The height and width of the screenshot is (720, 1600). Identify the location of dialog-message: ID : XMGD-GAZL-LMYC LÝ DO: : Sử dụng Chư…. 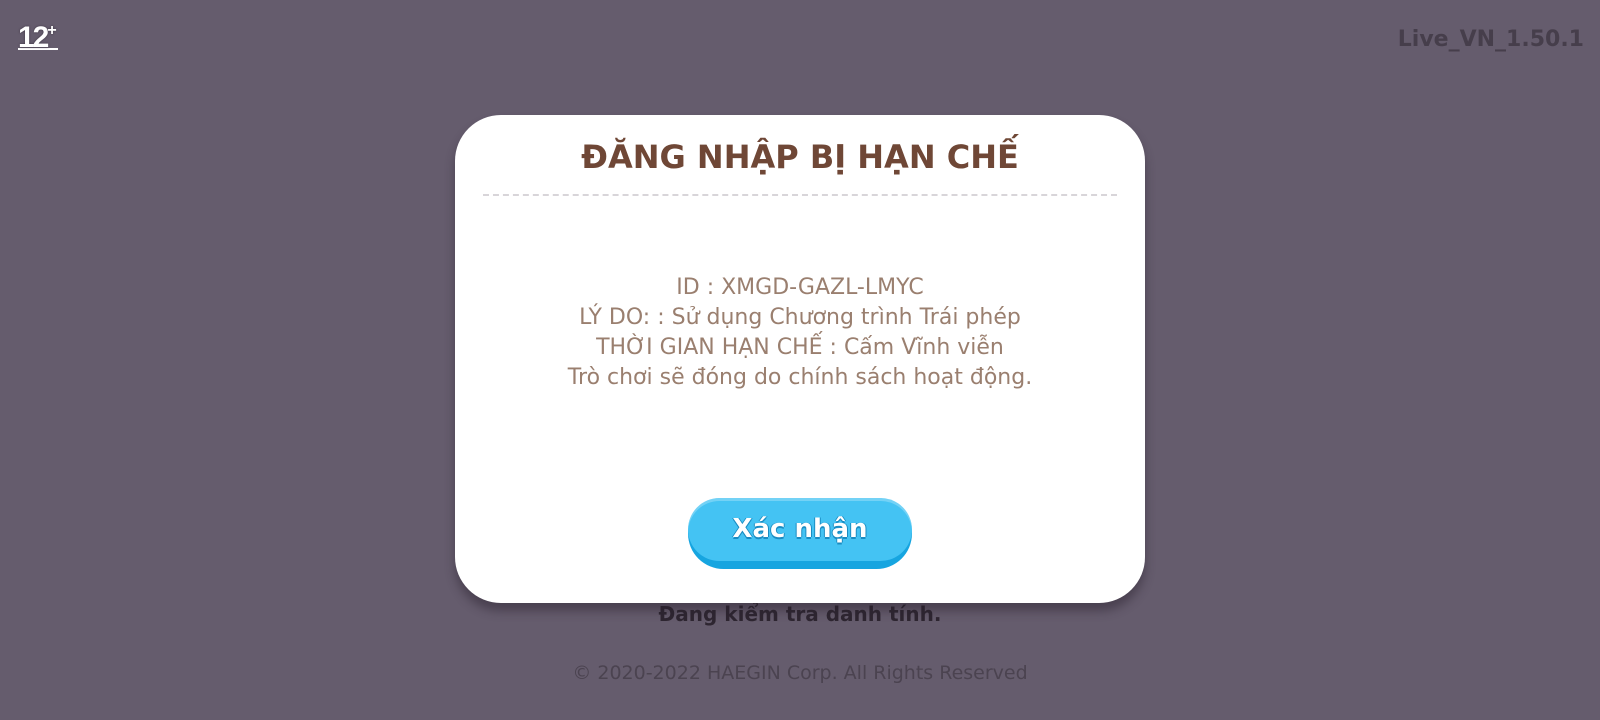
(800, 333).